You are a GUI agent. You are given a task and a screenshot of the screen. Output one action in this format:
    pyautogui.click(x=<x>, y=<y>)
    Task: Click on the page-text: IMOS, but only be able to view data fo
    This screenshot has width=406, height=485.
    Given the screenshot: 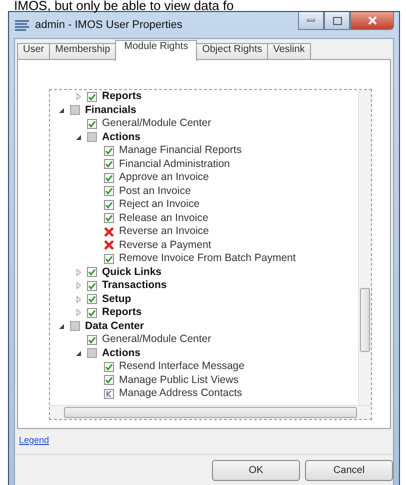 What is the action you would take?
    pyautogui.click(x=124, y=5)
    